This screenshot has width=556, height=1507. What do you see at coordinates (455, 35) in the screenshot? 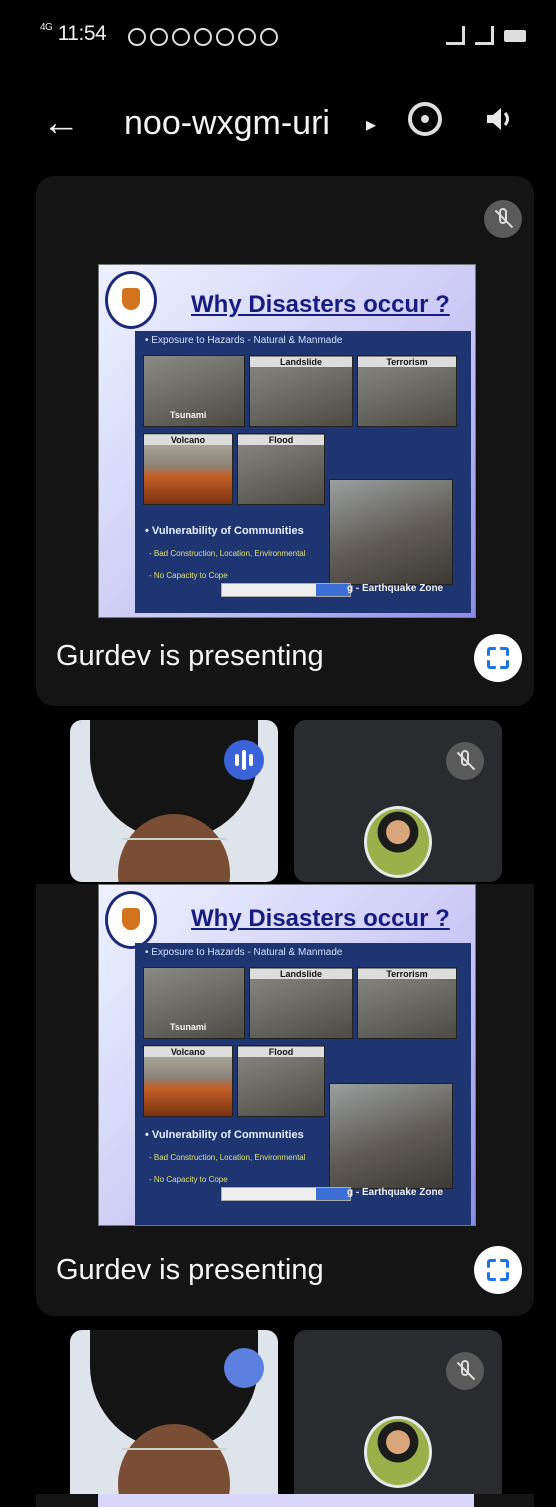
I see `signal-icon` at bounding box center [455, 35].